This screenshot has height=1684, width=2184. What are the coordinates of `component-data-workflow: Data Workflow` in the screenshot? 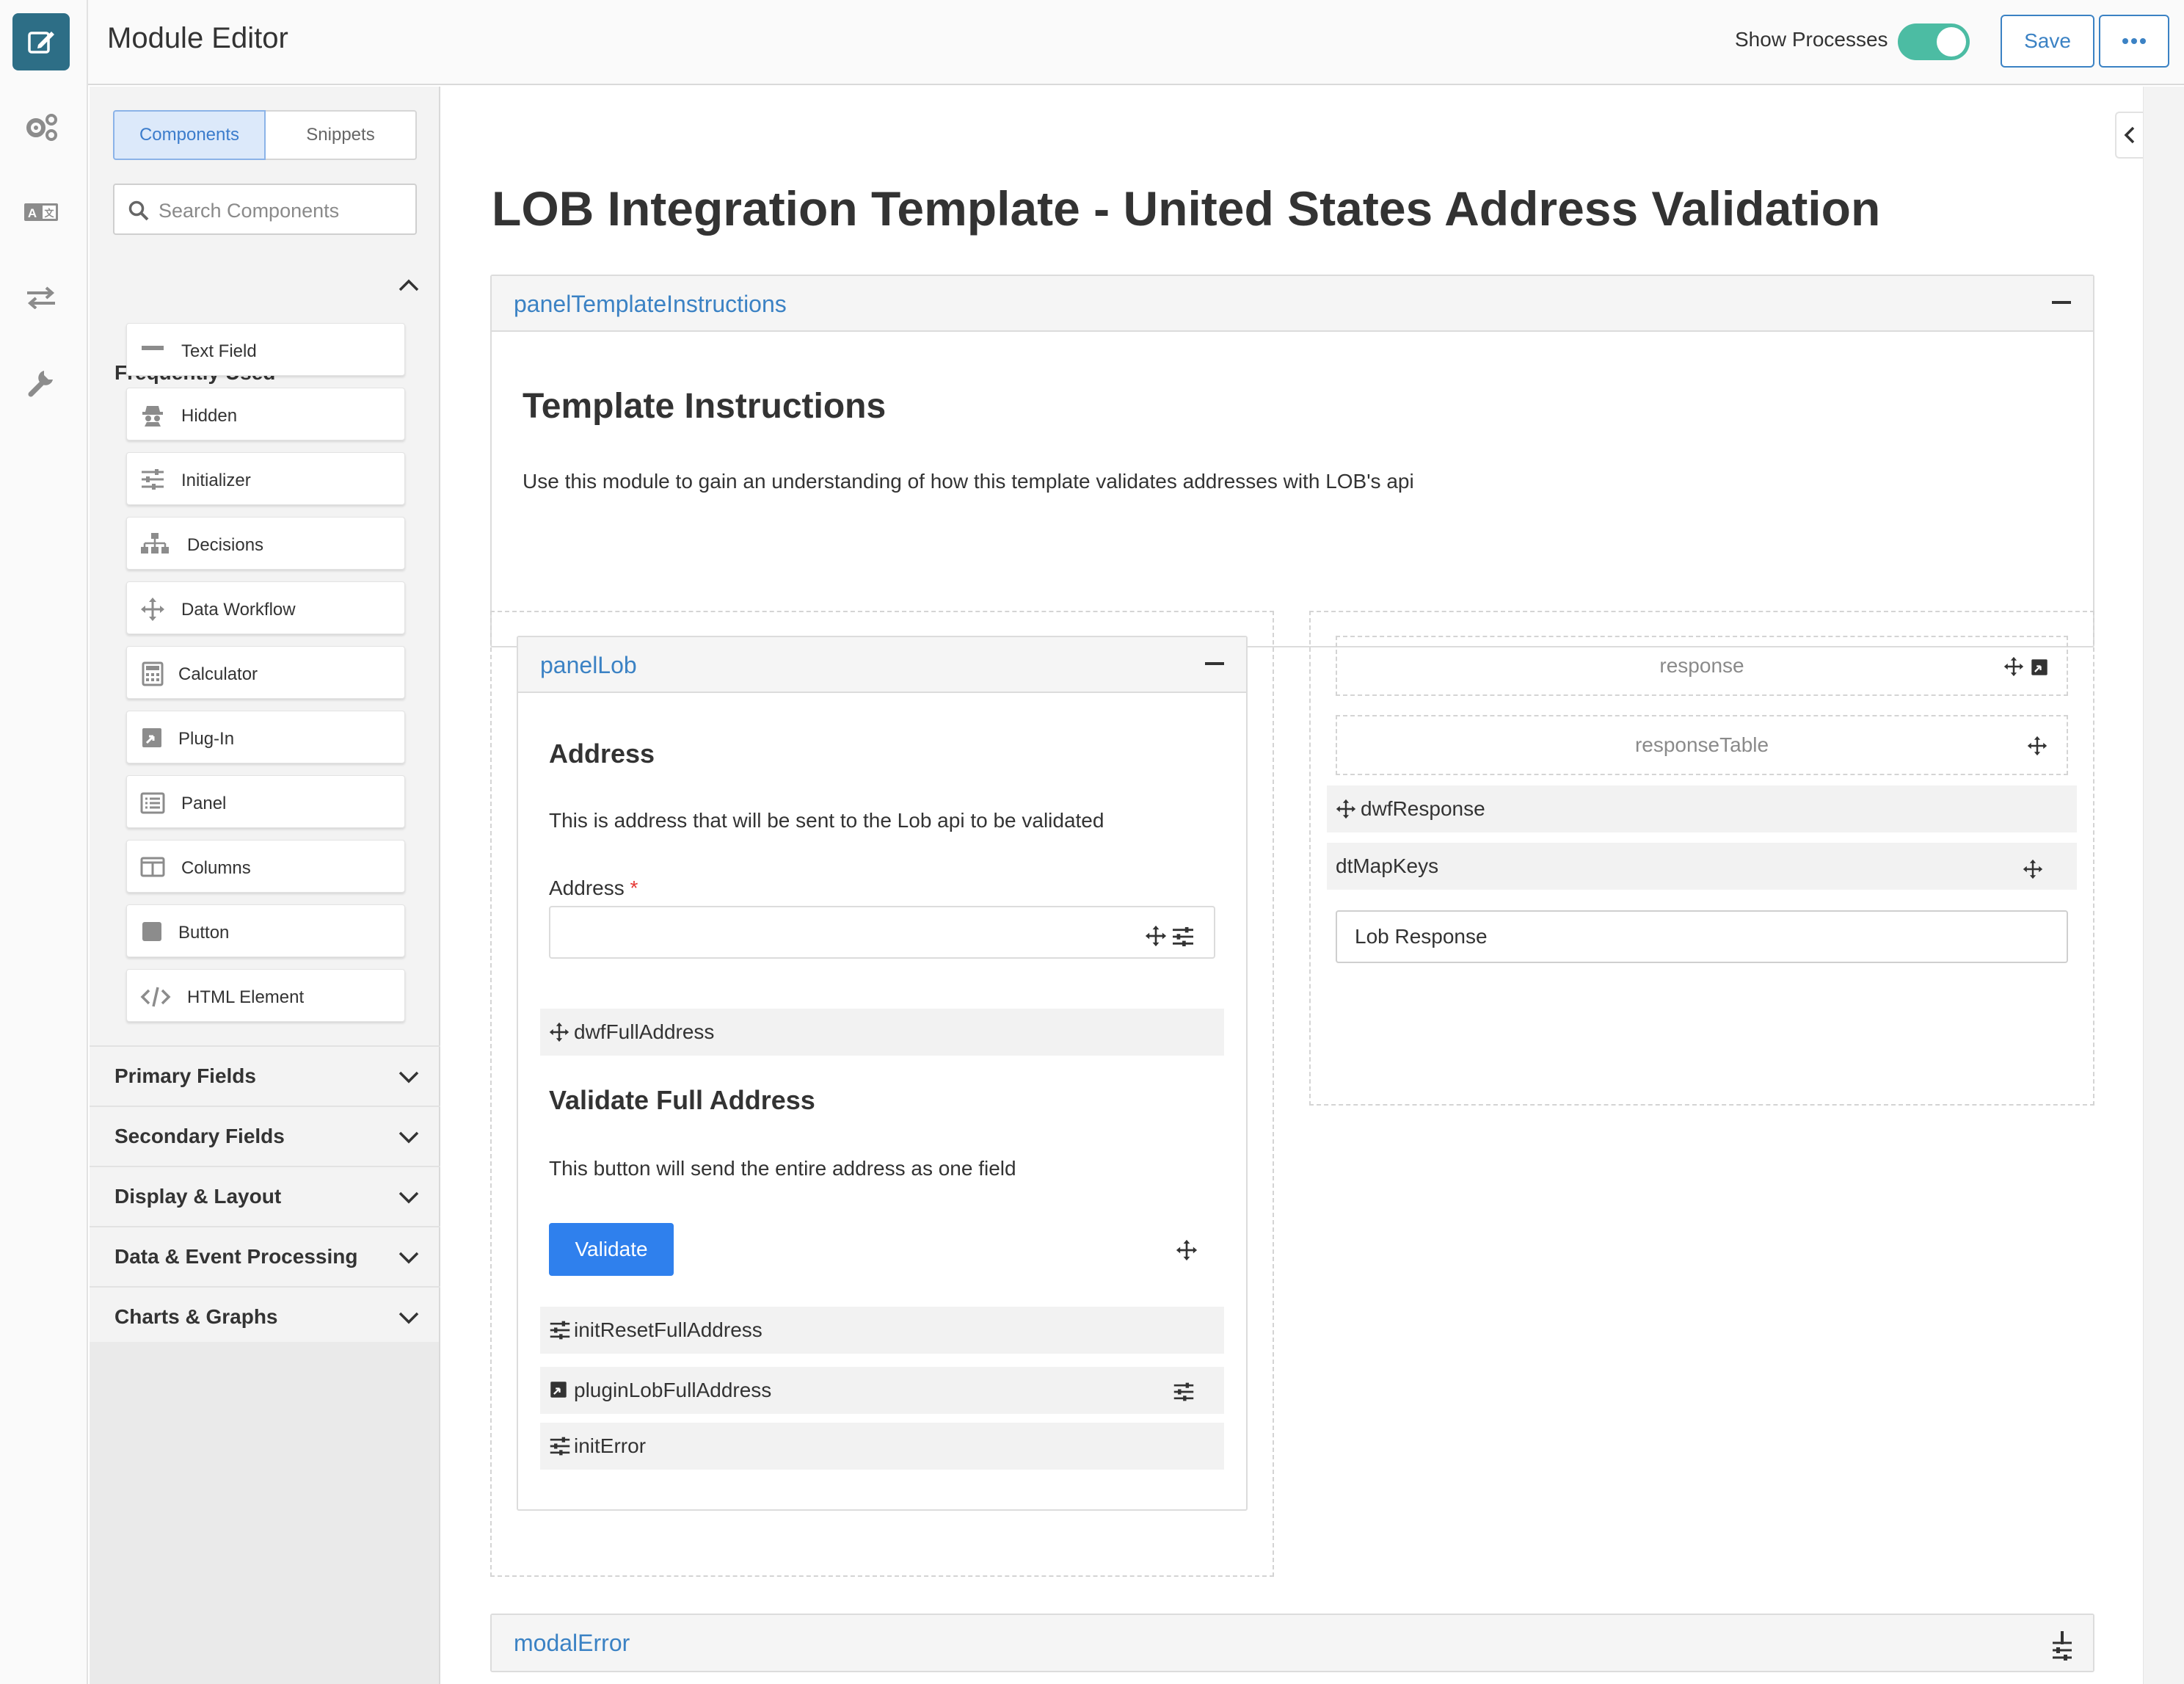 It's located at (265, 607).